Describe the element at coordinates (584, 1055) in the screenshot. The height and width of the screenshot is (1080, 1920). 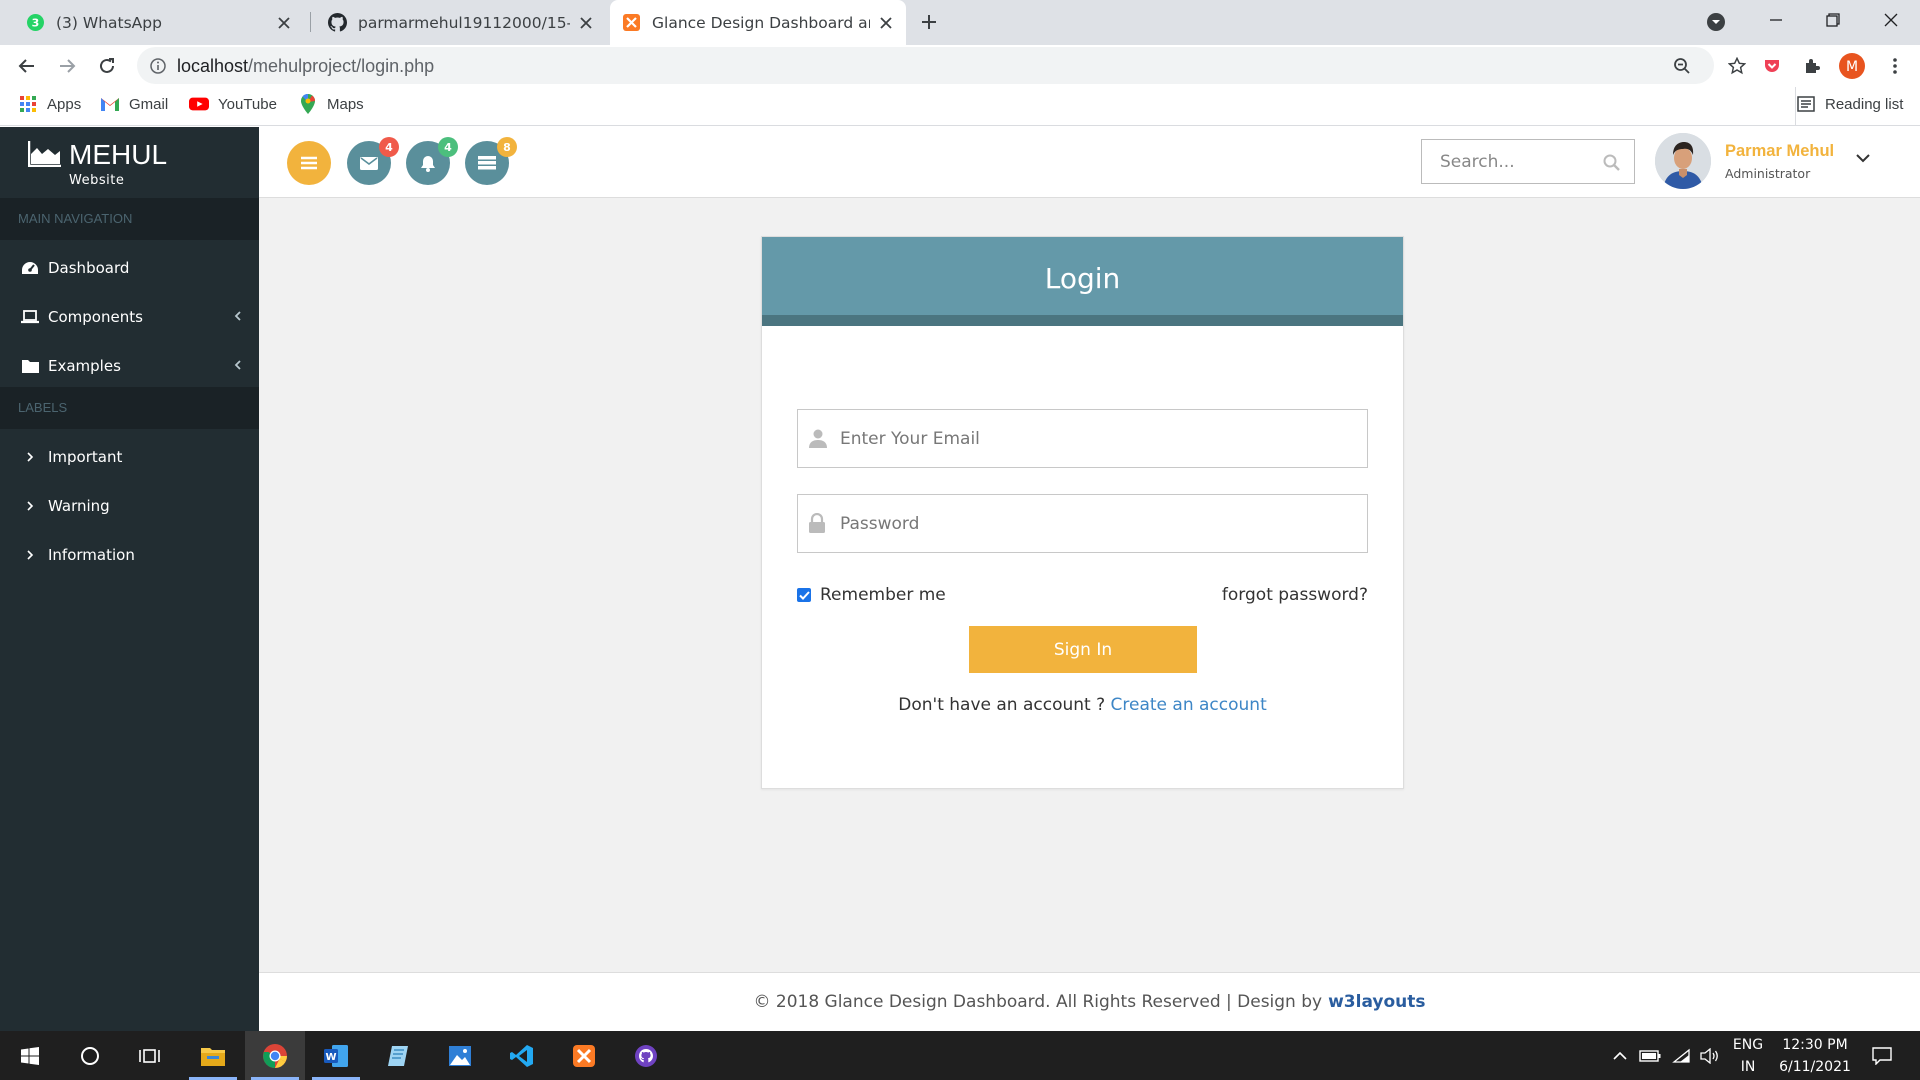
I see `xampp-icon` at that location.